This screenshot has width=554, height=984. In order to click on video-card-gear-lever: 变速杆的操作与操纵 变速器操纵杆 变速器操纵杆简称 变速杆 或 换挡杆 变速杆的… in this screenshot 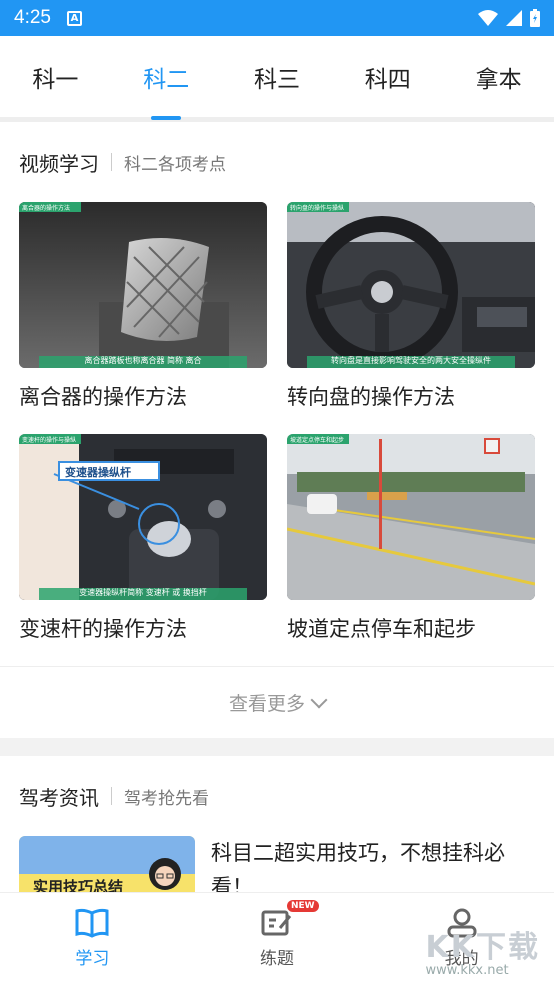, I will do `click(143, 550)`.